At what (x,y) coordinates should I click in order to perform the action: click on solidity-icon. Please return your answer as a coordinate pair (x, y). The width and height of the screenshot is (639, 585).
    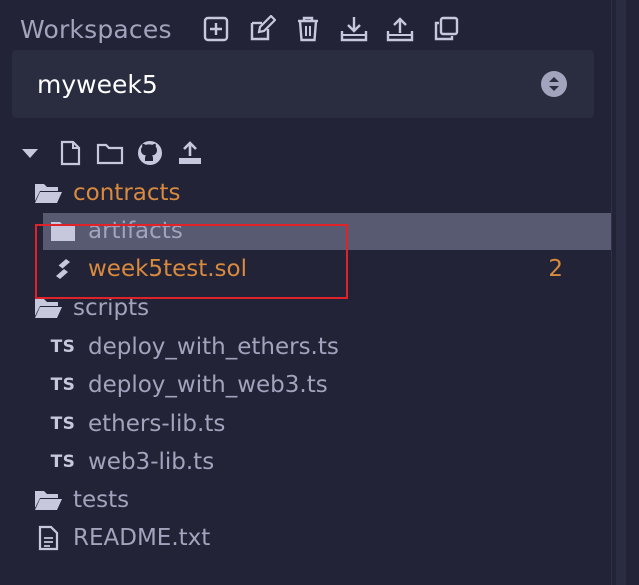
    Looking at the image, I should click on (63, 269).